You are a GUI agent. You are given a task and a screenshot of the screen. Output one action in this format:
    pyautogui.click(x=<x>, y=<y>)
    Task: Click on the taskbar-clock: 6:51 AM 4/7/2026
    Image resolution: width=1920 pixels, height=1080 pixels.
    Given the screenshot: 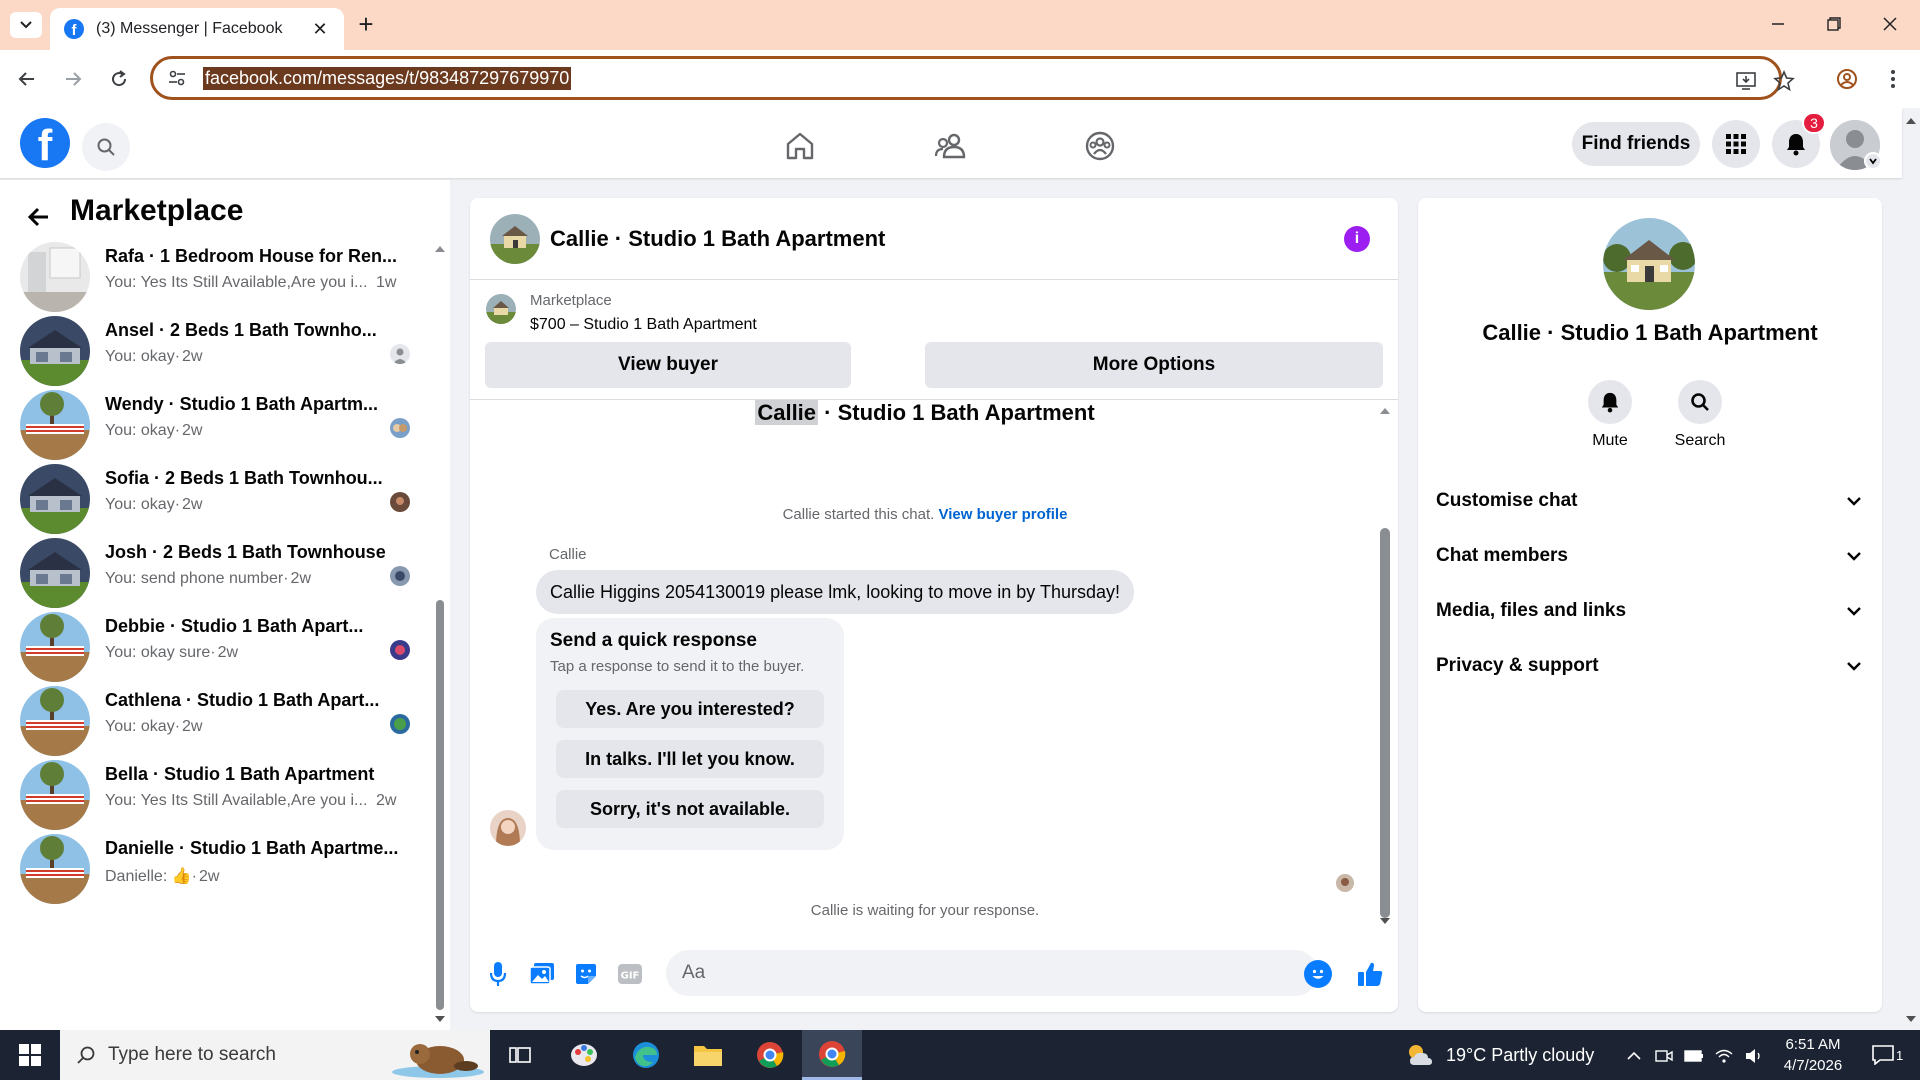 What is the action you would take?
    pyautogui.click(x=1813, y=1055)
    